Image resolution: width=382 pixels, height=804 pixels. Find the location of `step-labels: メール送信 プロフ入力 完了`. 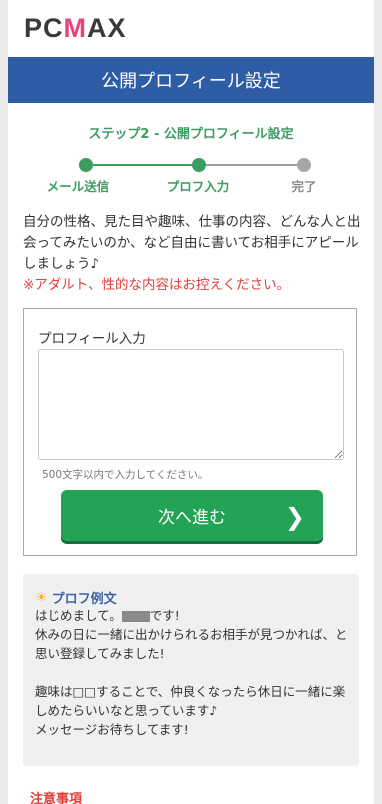

step-labels: メール送信 プロフ入力 完了 is located at coordinates (191, 186).